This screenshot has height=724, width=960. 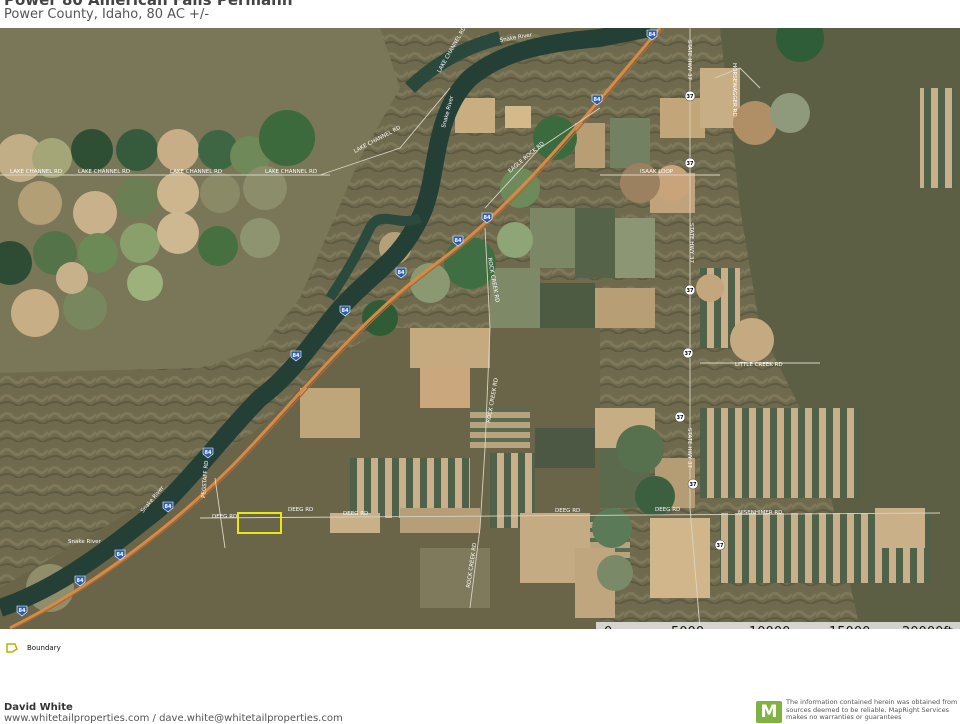 I want to click on road-label: NISENHIMER RD, so click(x=760, y=513).